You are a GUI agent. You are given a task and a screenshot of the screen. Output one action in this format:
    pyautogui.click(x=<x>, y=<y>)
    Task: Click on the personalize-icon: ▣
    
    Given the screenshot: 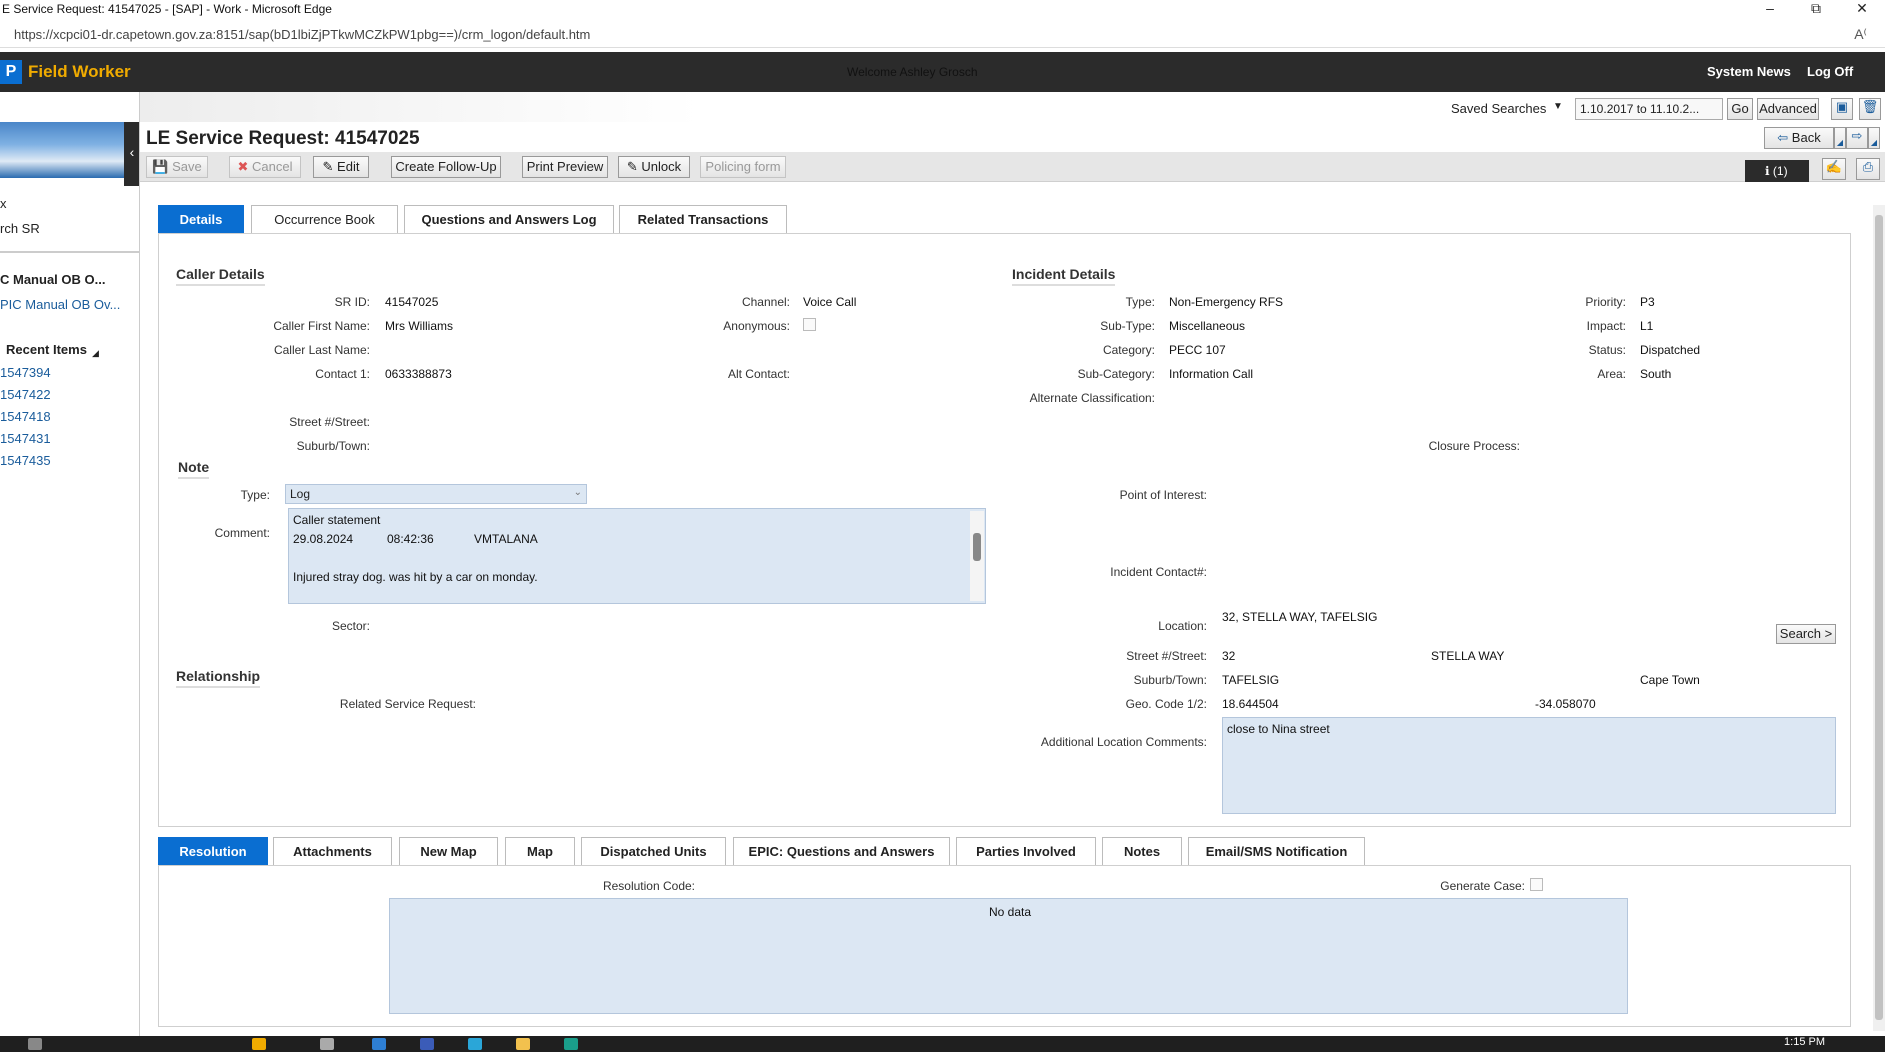 What is the action you would take?
    pyautogui.click(x=1842, y=109)
    